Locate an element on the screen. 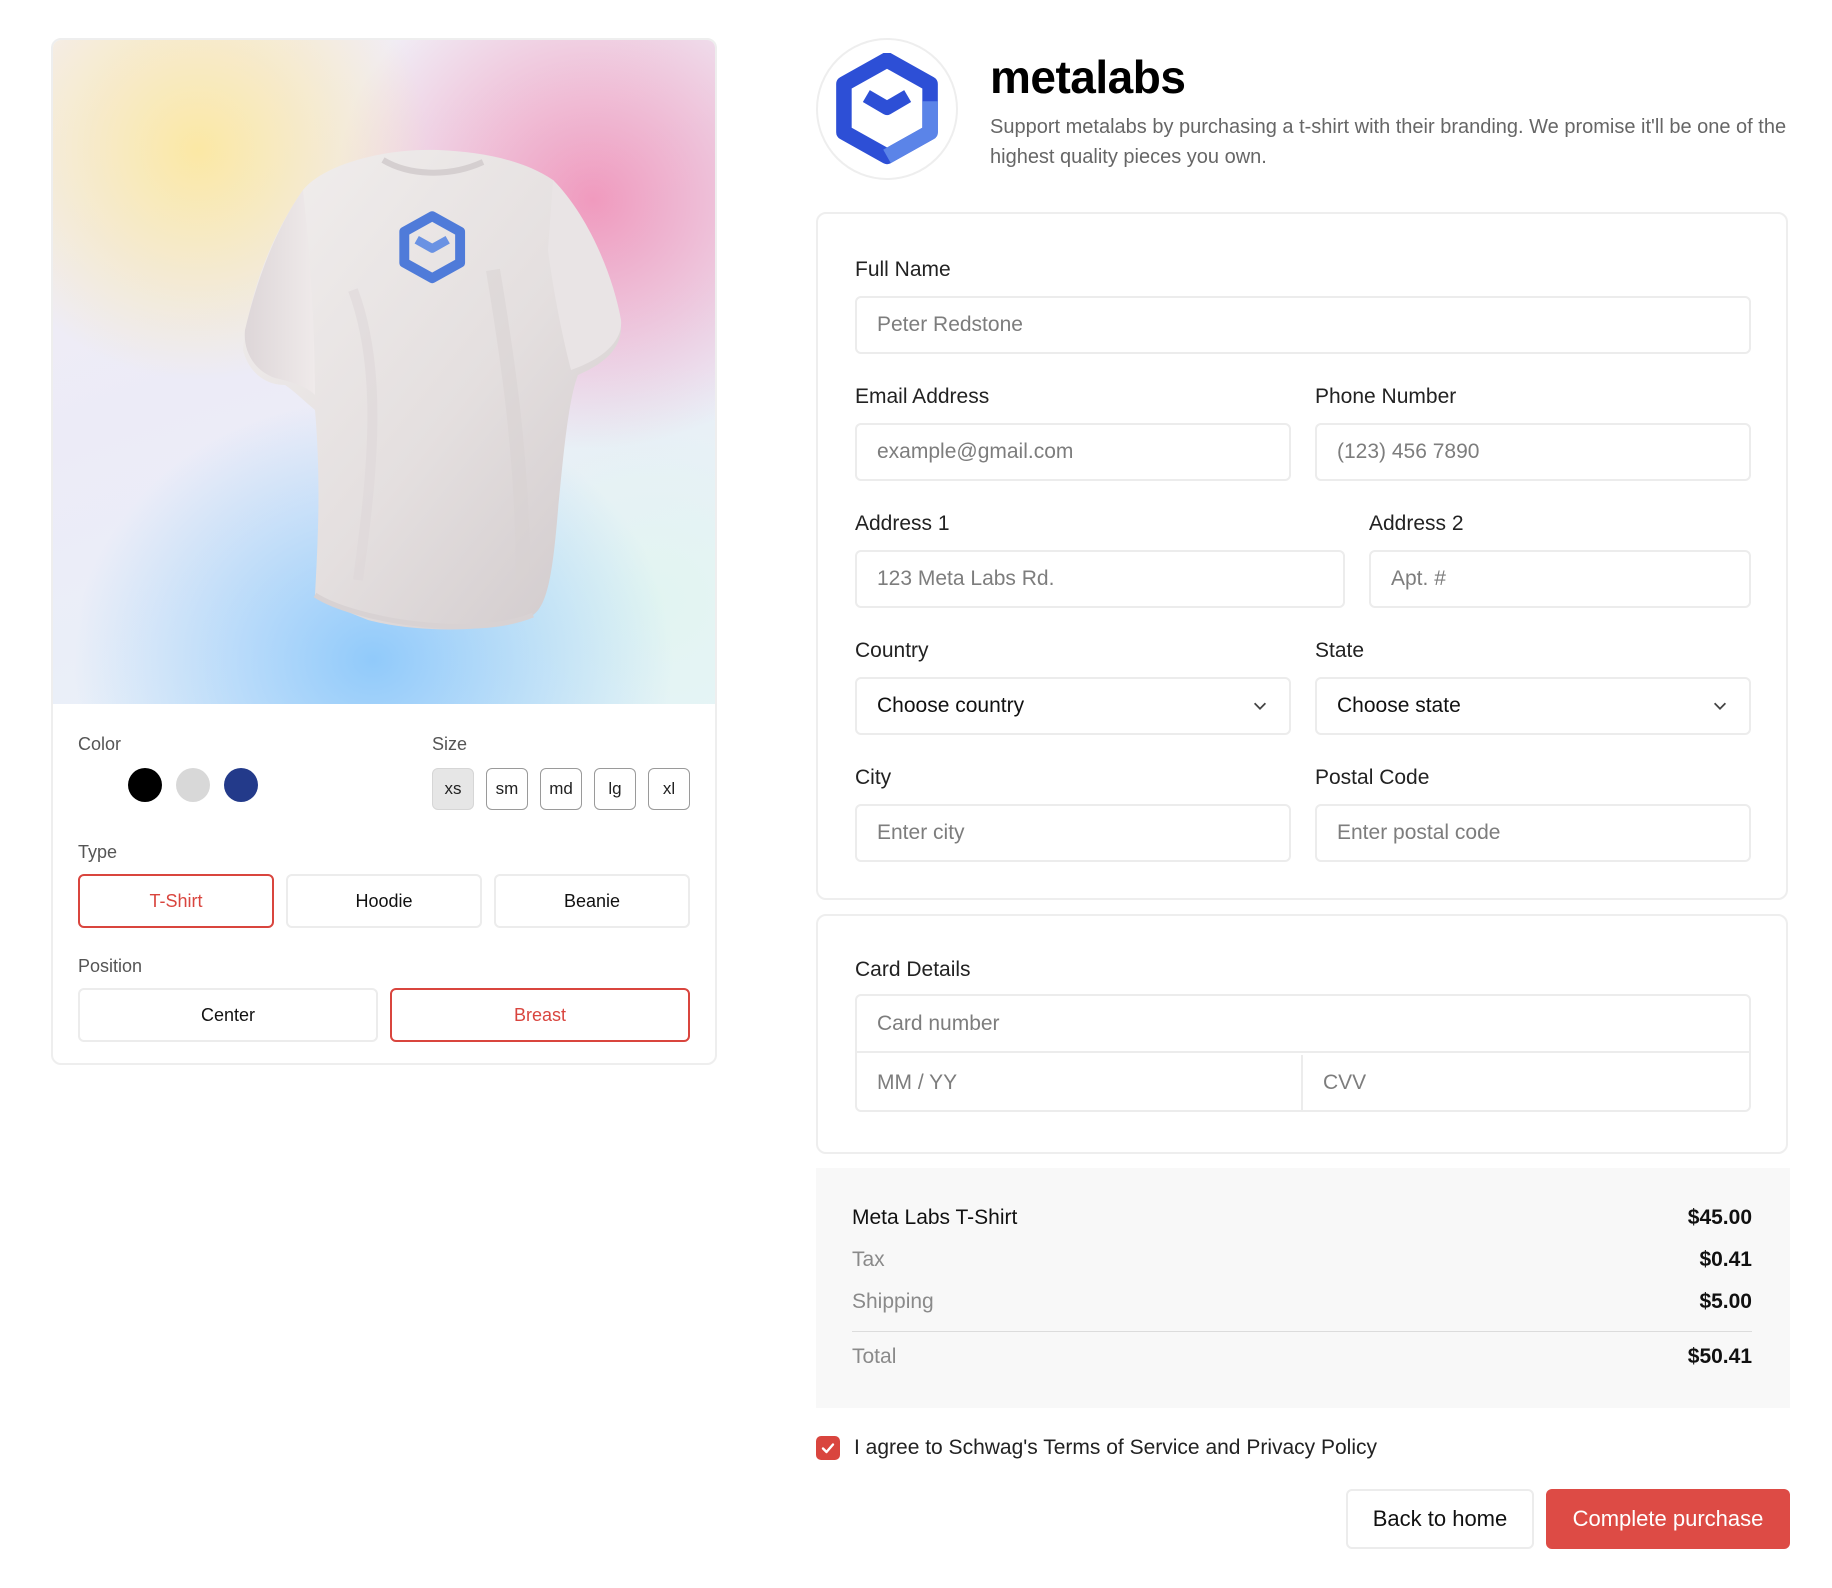 The height and width of the screenshot is (1588, 1832). type-hoodie-button: Hoodie is located at coordinates (384, 901).